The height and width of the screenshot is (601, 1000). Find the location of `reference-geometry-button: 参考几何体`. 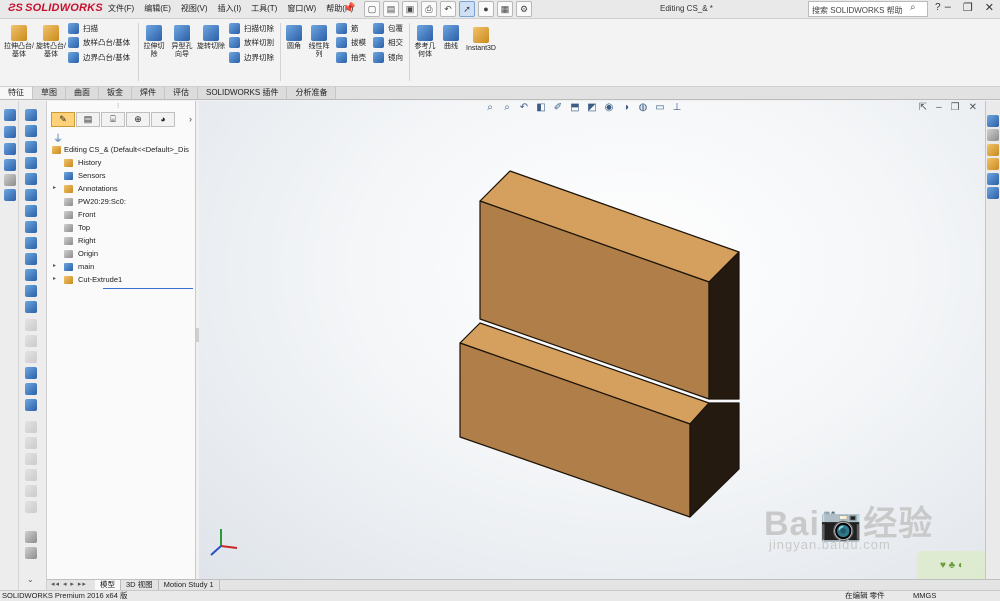

reference-geometry-button: 参考几何体 is located at coordinates (425, 42).